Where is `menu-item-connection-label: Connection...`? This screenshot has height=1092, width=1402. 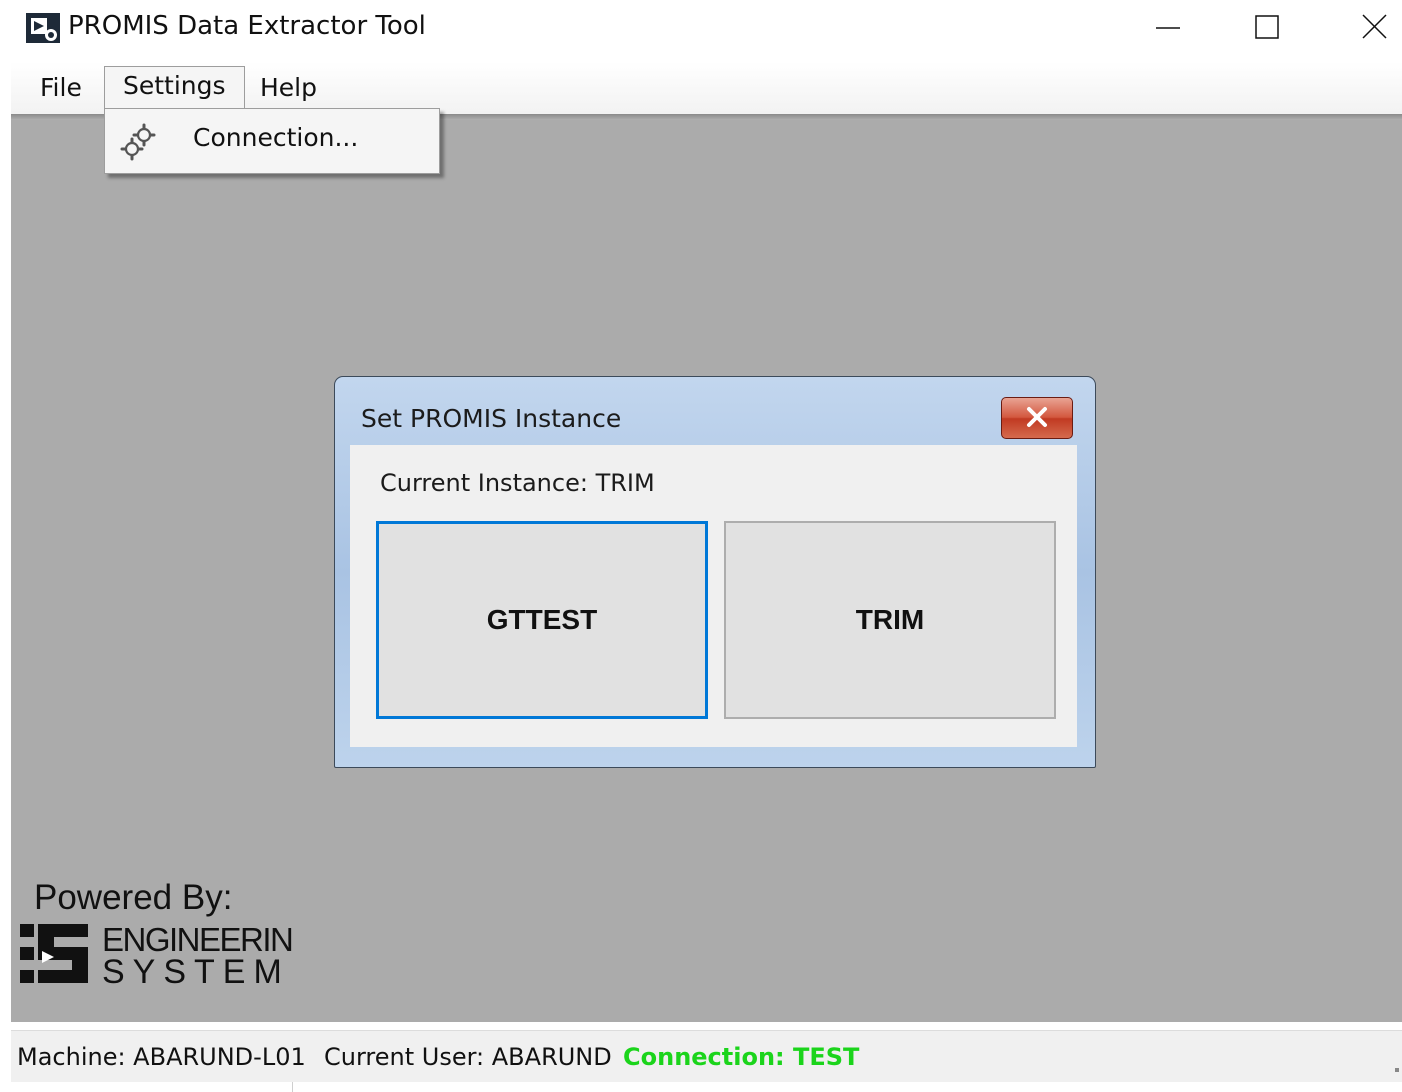 menu-item-connection-label: Connection... is located at coordinates (276, 137).